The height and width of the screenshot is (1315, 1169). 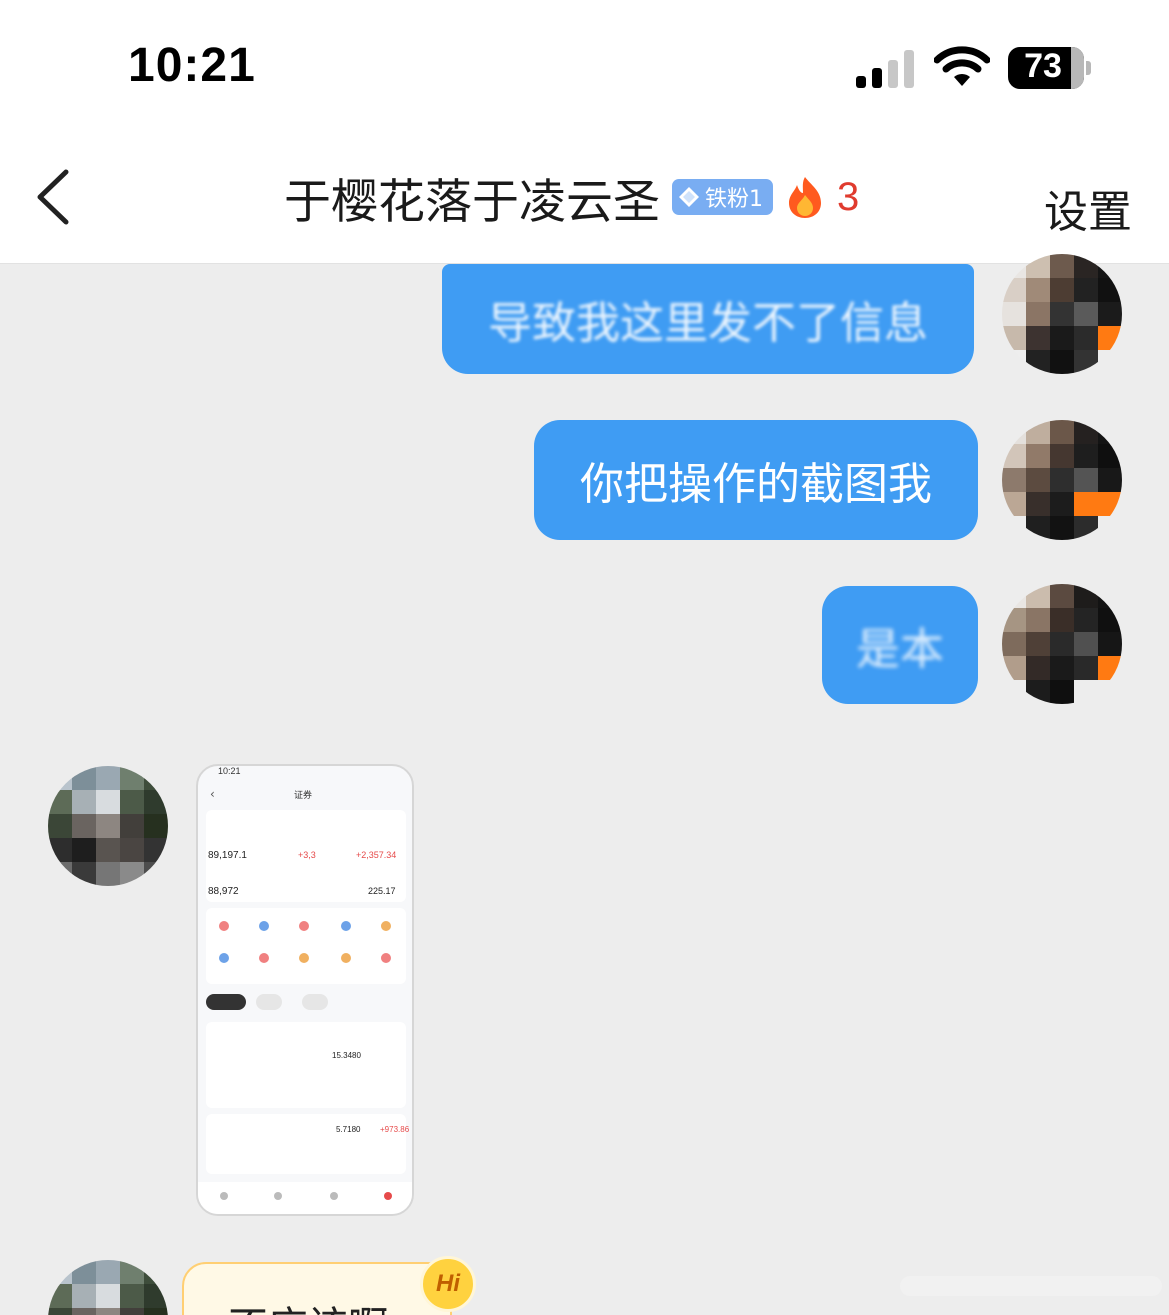 What do you see at coordinates (303, 795) in the screenshot?
I see `thumb-title: 证券` at bounding box center [303, 795].